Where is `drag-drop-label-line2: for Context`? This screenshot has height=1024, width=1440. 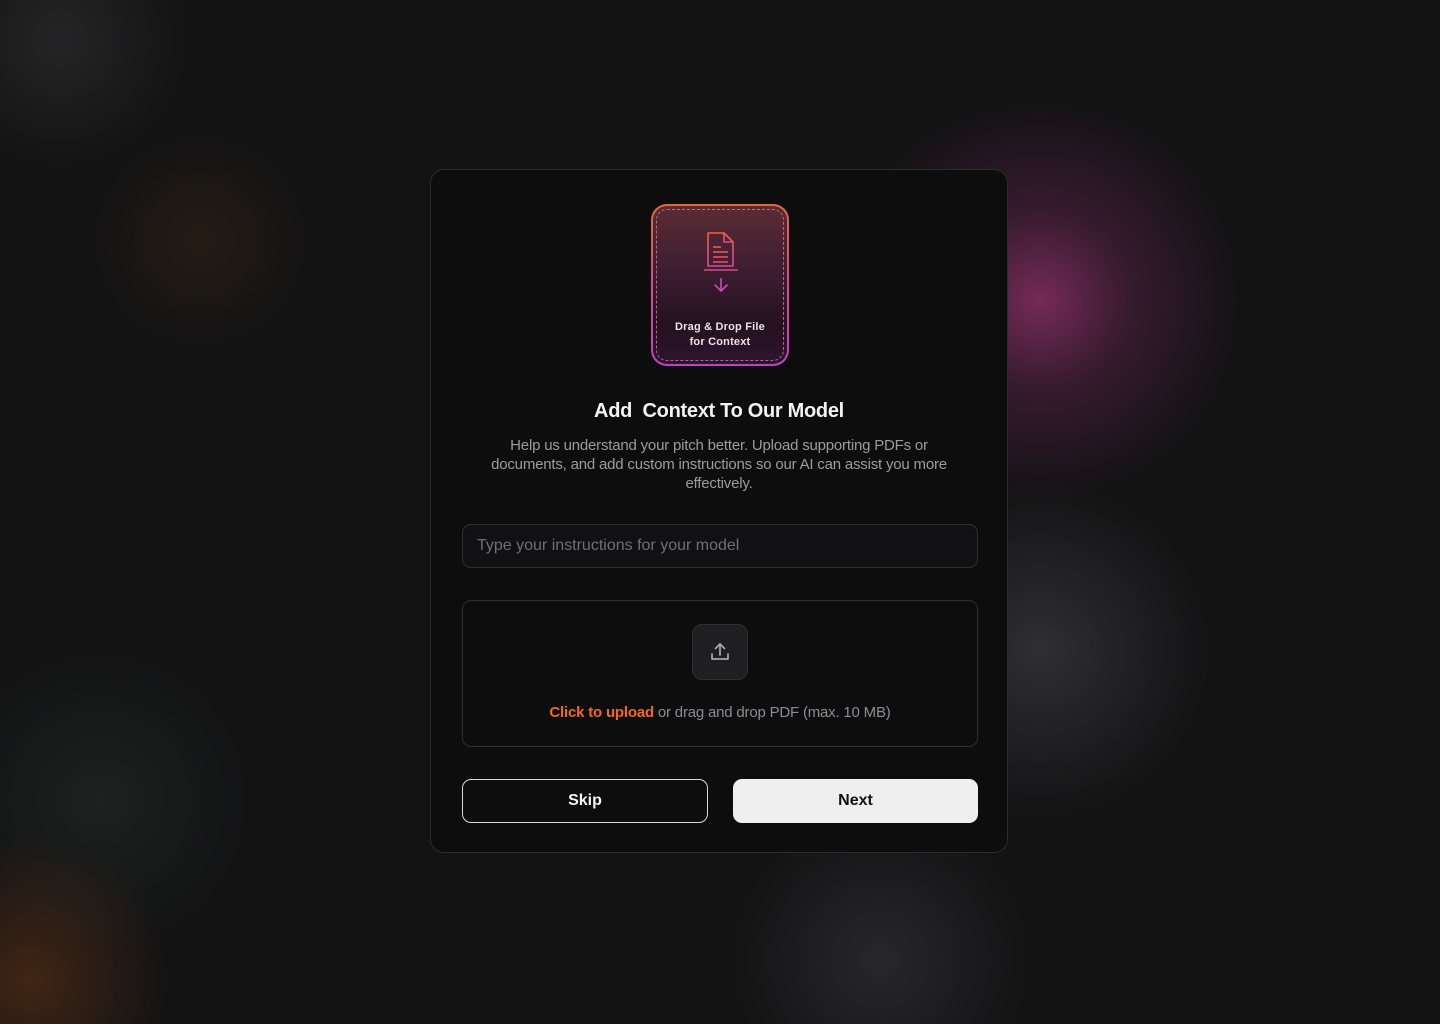
drag-drop-label-line2: for Context is located at coordinates (720, 342).